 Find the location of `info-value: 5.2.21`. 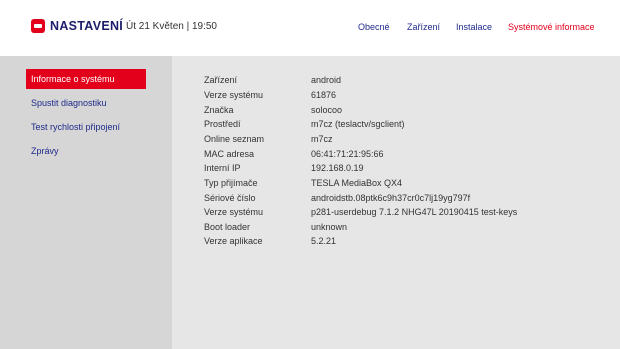

info-value: 5.2.21 is located at coordinates (324, 241).